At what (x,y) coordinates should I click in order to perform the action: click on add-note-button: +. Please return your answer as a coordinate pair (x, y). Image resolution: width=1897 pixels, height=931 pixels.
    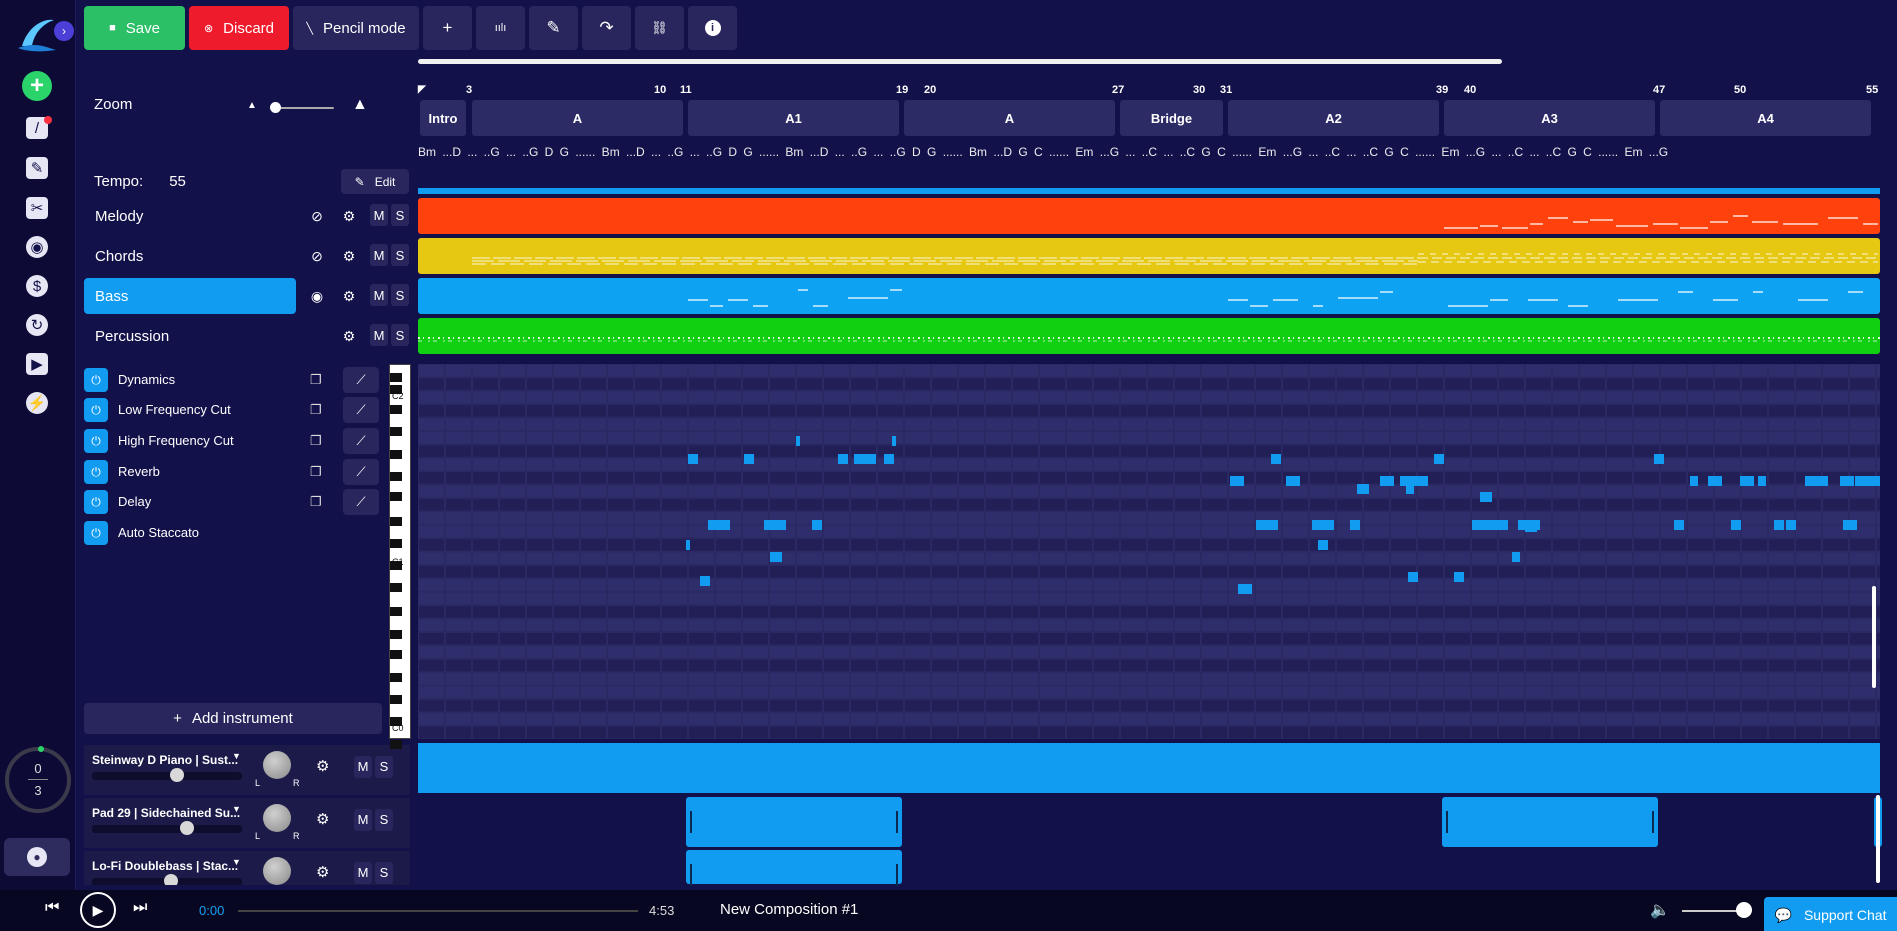
    Looking at the image, I should click on (447, 28).